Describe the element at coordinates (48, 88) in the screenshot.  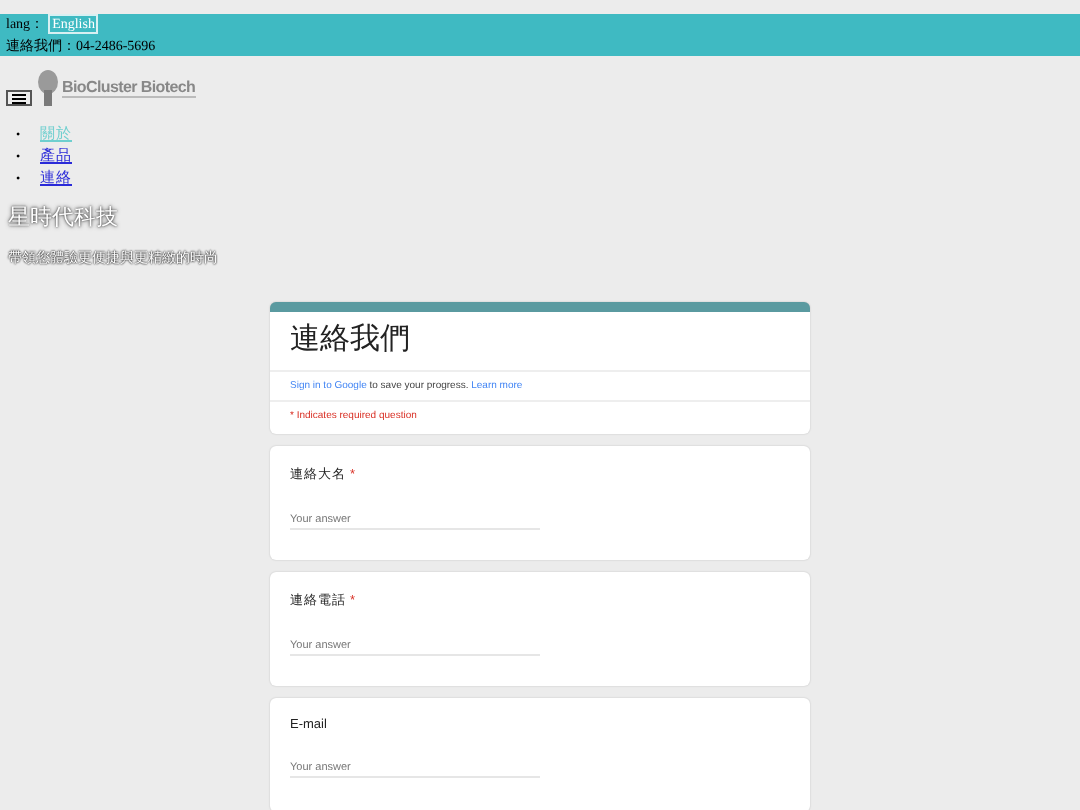
I see `logo-icon` at that location.